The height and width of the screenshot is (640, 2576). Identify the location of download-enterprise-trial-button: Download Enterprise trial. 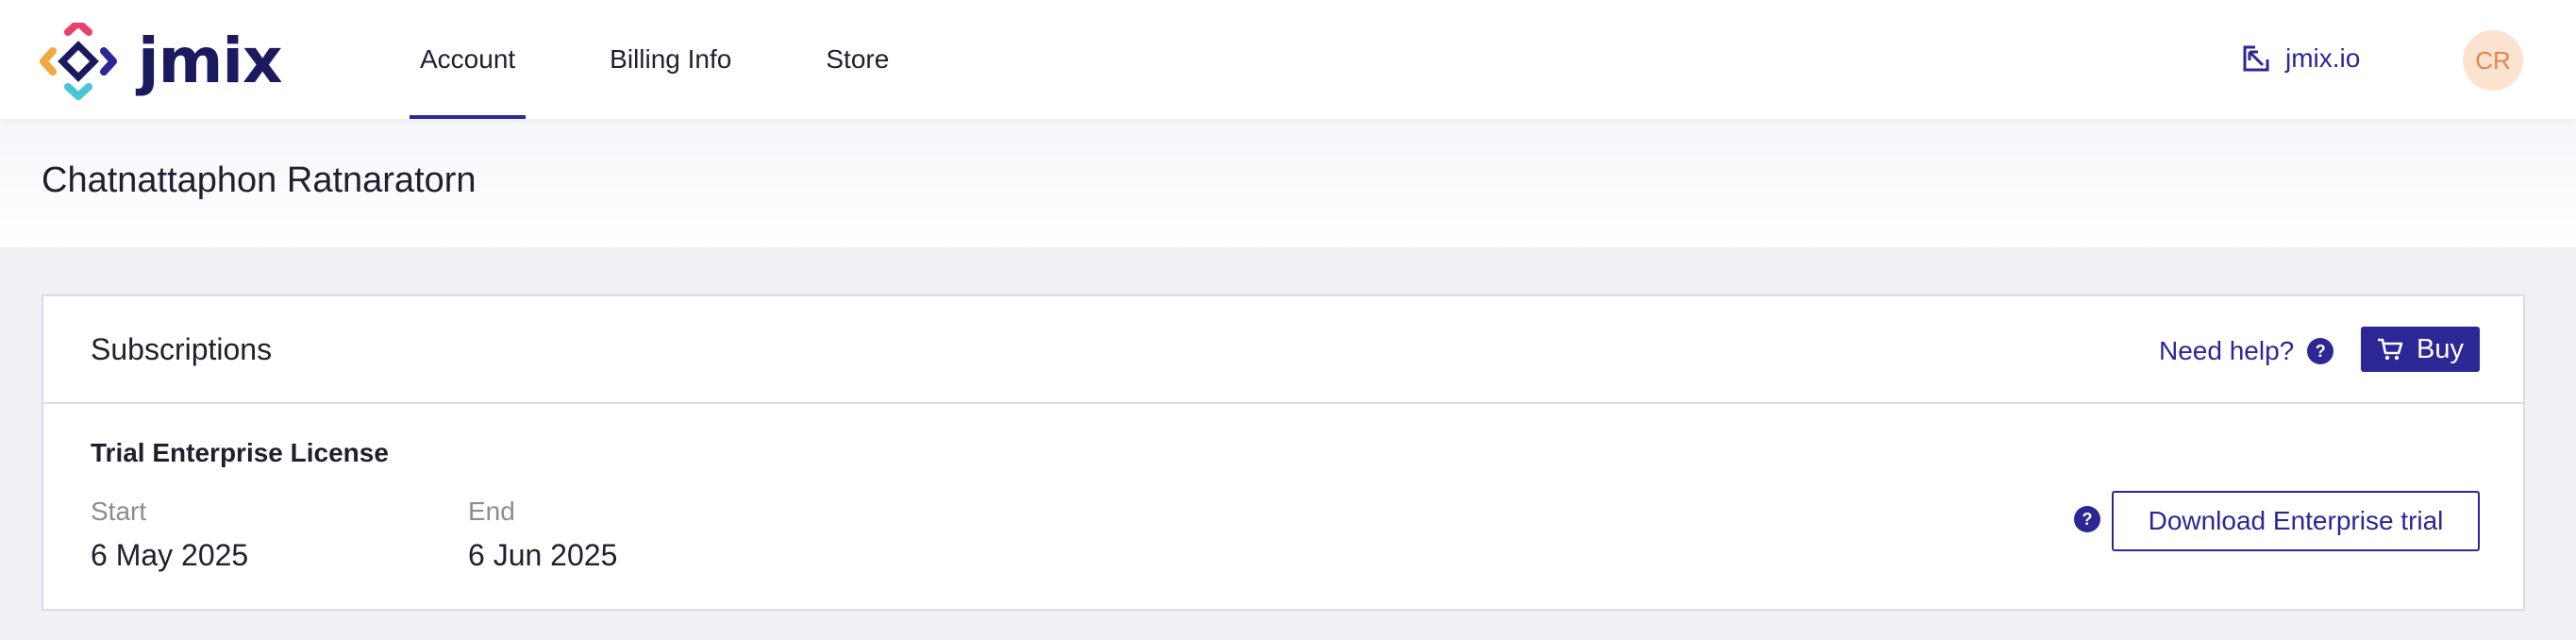
(2296, 521).